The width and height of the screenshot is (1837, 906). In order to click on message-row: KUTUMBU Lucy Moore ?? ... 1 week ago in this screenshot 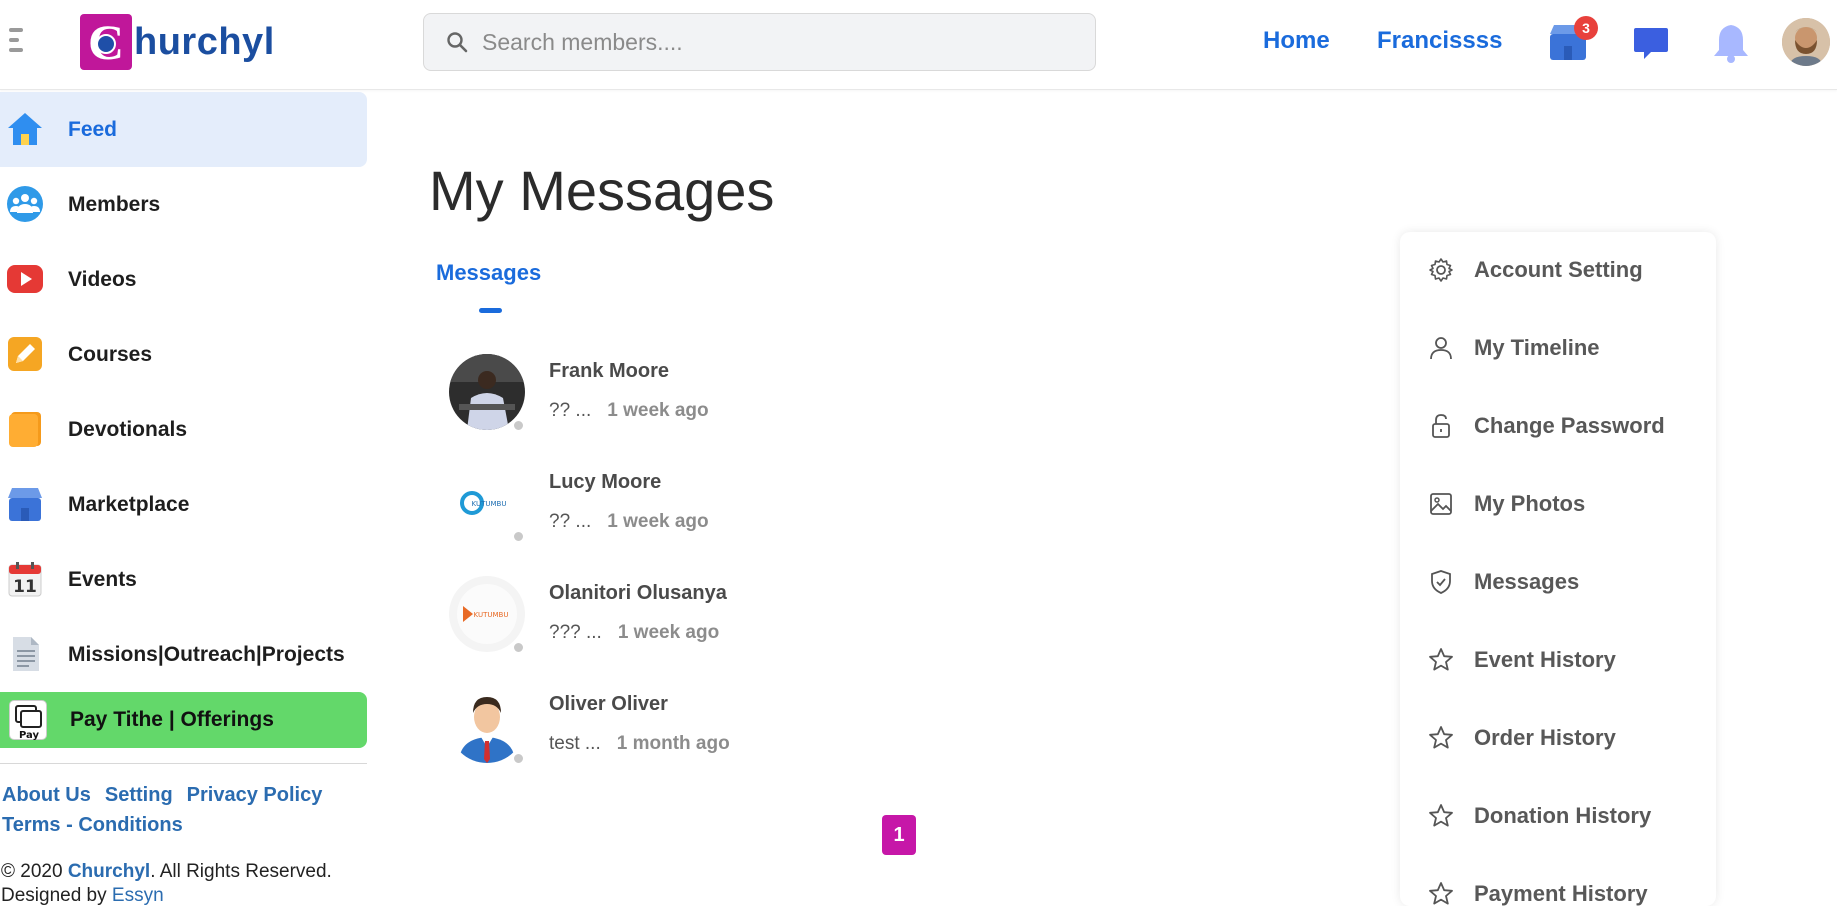, I will do `click(749, 515)`.